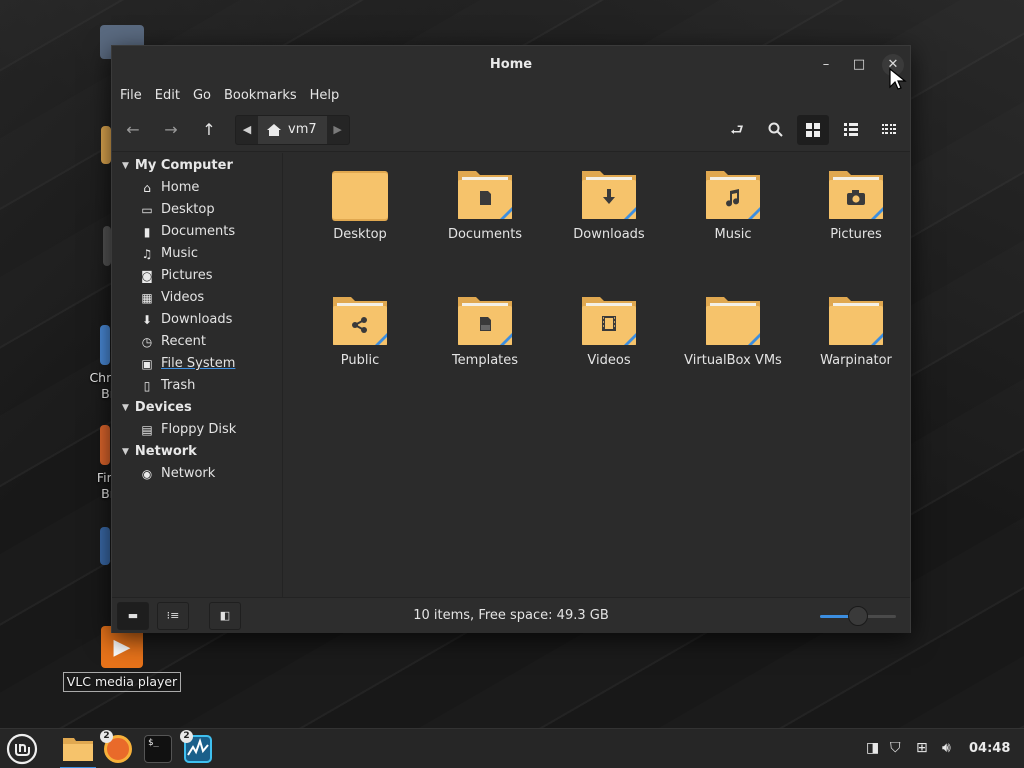  What do you see at coordinates (485, 234) in the screenshot?
I see `file-item-label: Documents` at bounding box center [485, 234].